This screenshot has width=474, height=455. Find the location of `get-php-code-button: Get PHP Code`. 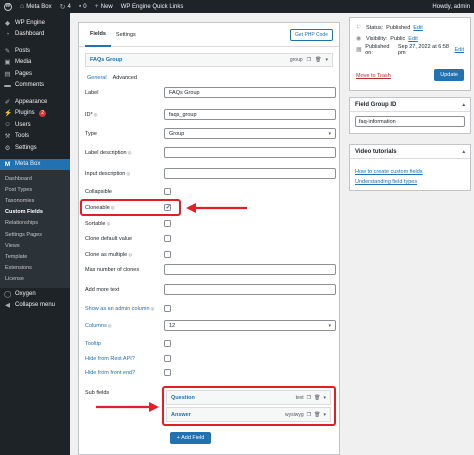

get-php-code-button: Get PHP Code is located at coordinates (311, 34).